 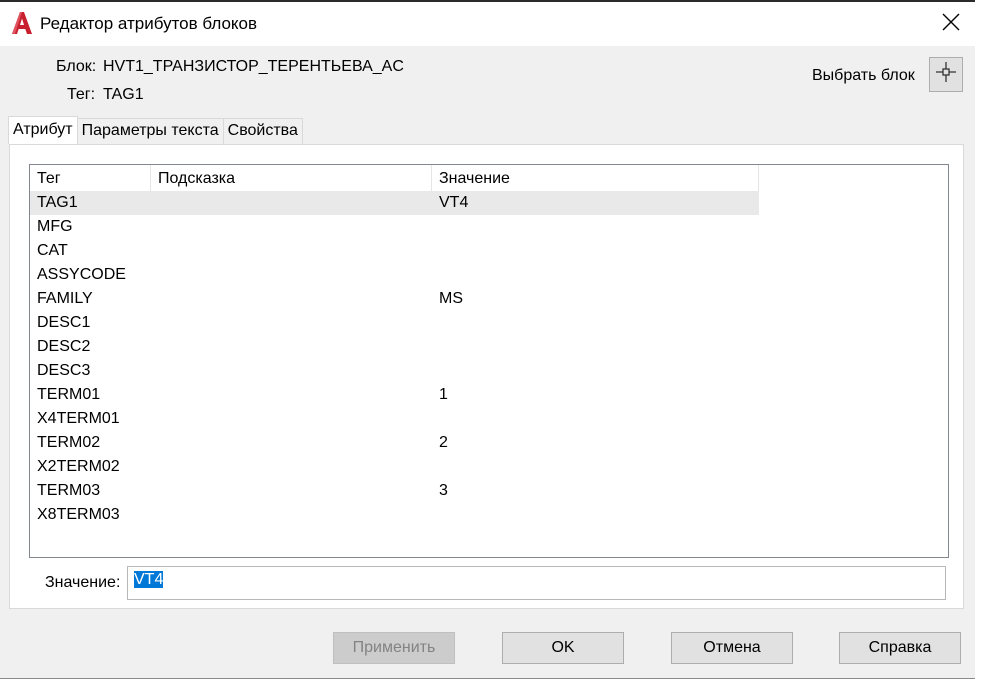 I want to click on cell-tag: TERM01, so click(x=69, y=394).